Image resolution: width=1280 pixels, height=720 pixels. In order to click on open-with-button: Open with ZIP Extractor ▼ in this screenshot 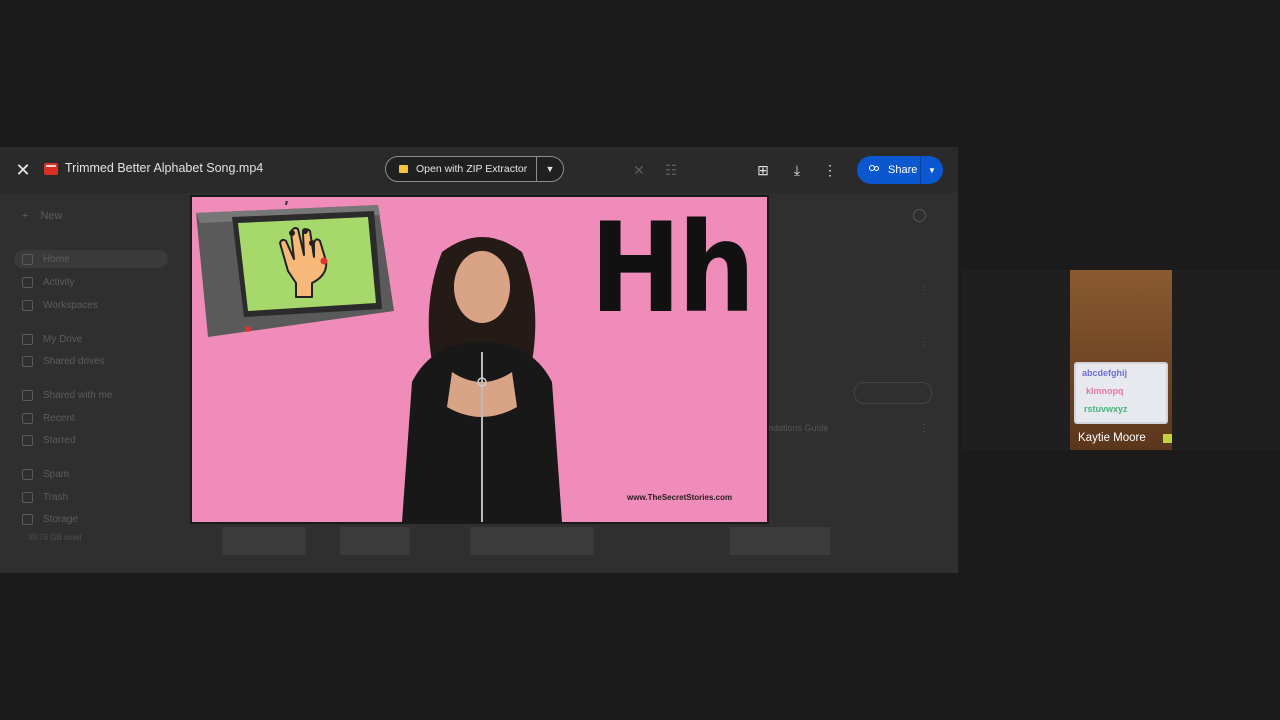, I will do `click(474, 169)`.